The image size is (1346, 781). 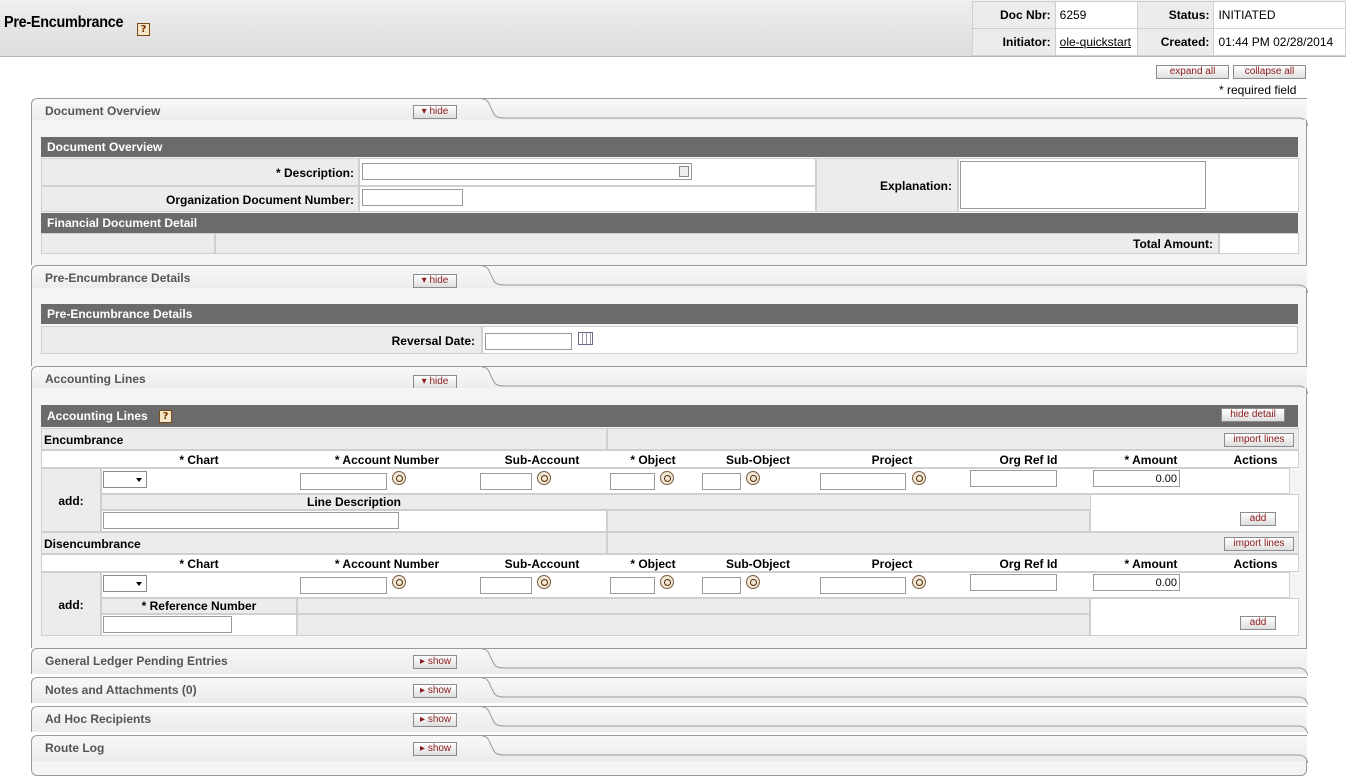 I want to click on tab-title: Pre-Encumbrance Details, so click(x=118, y=278).